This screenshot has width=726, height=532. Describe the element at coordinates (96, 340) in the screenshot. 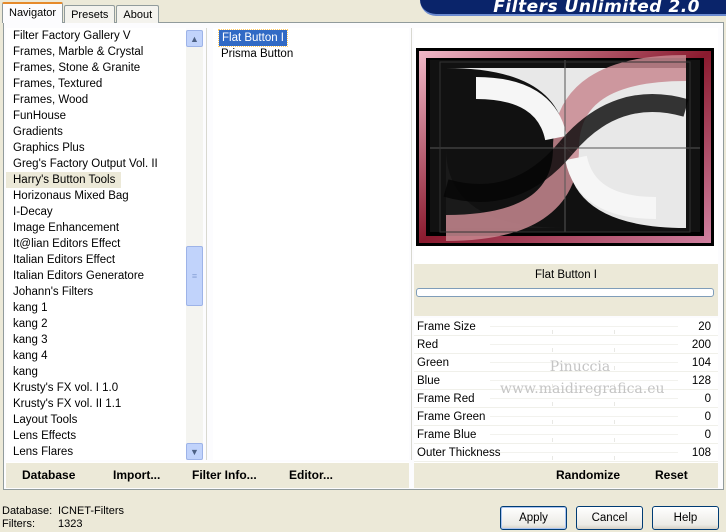

I see `category-item: kang 3` at that location.